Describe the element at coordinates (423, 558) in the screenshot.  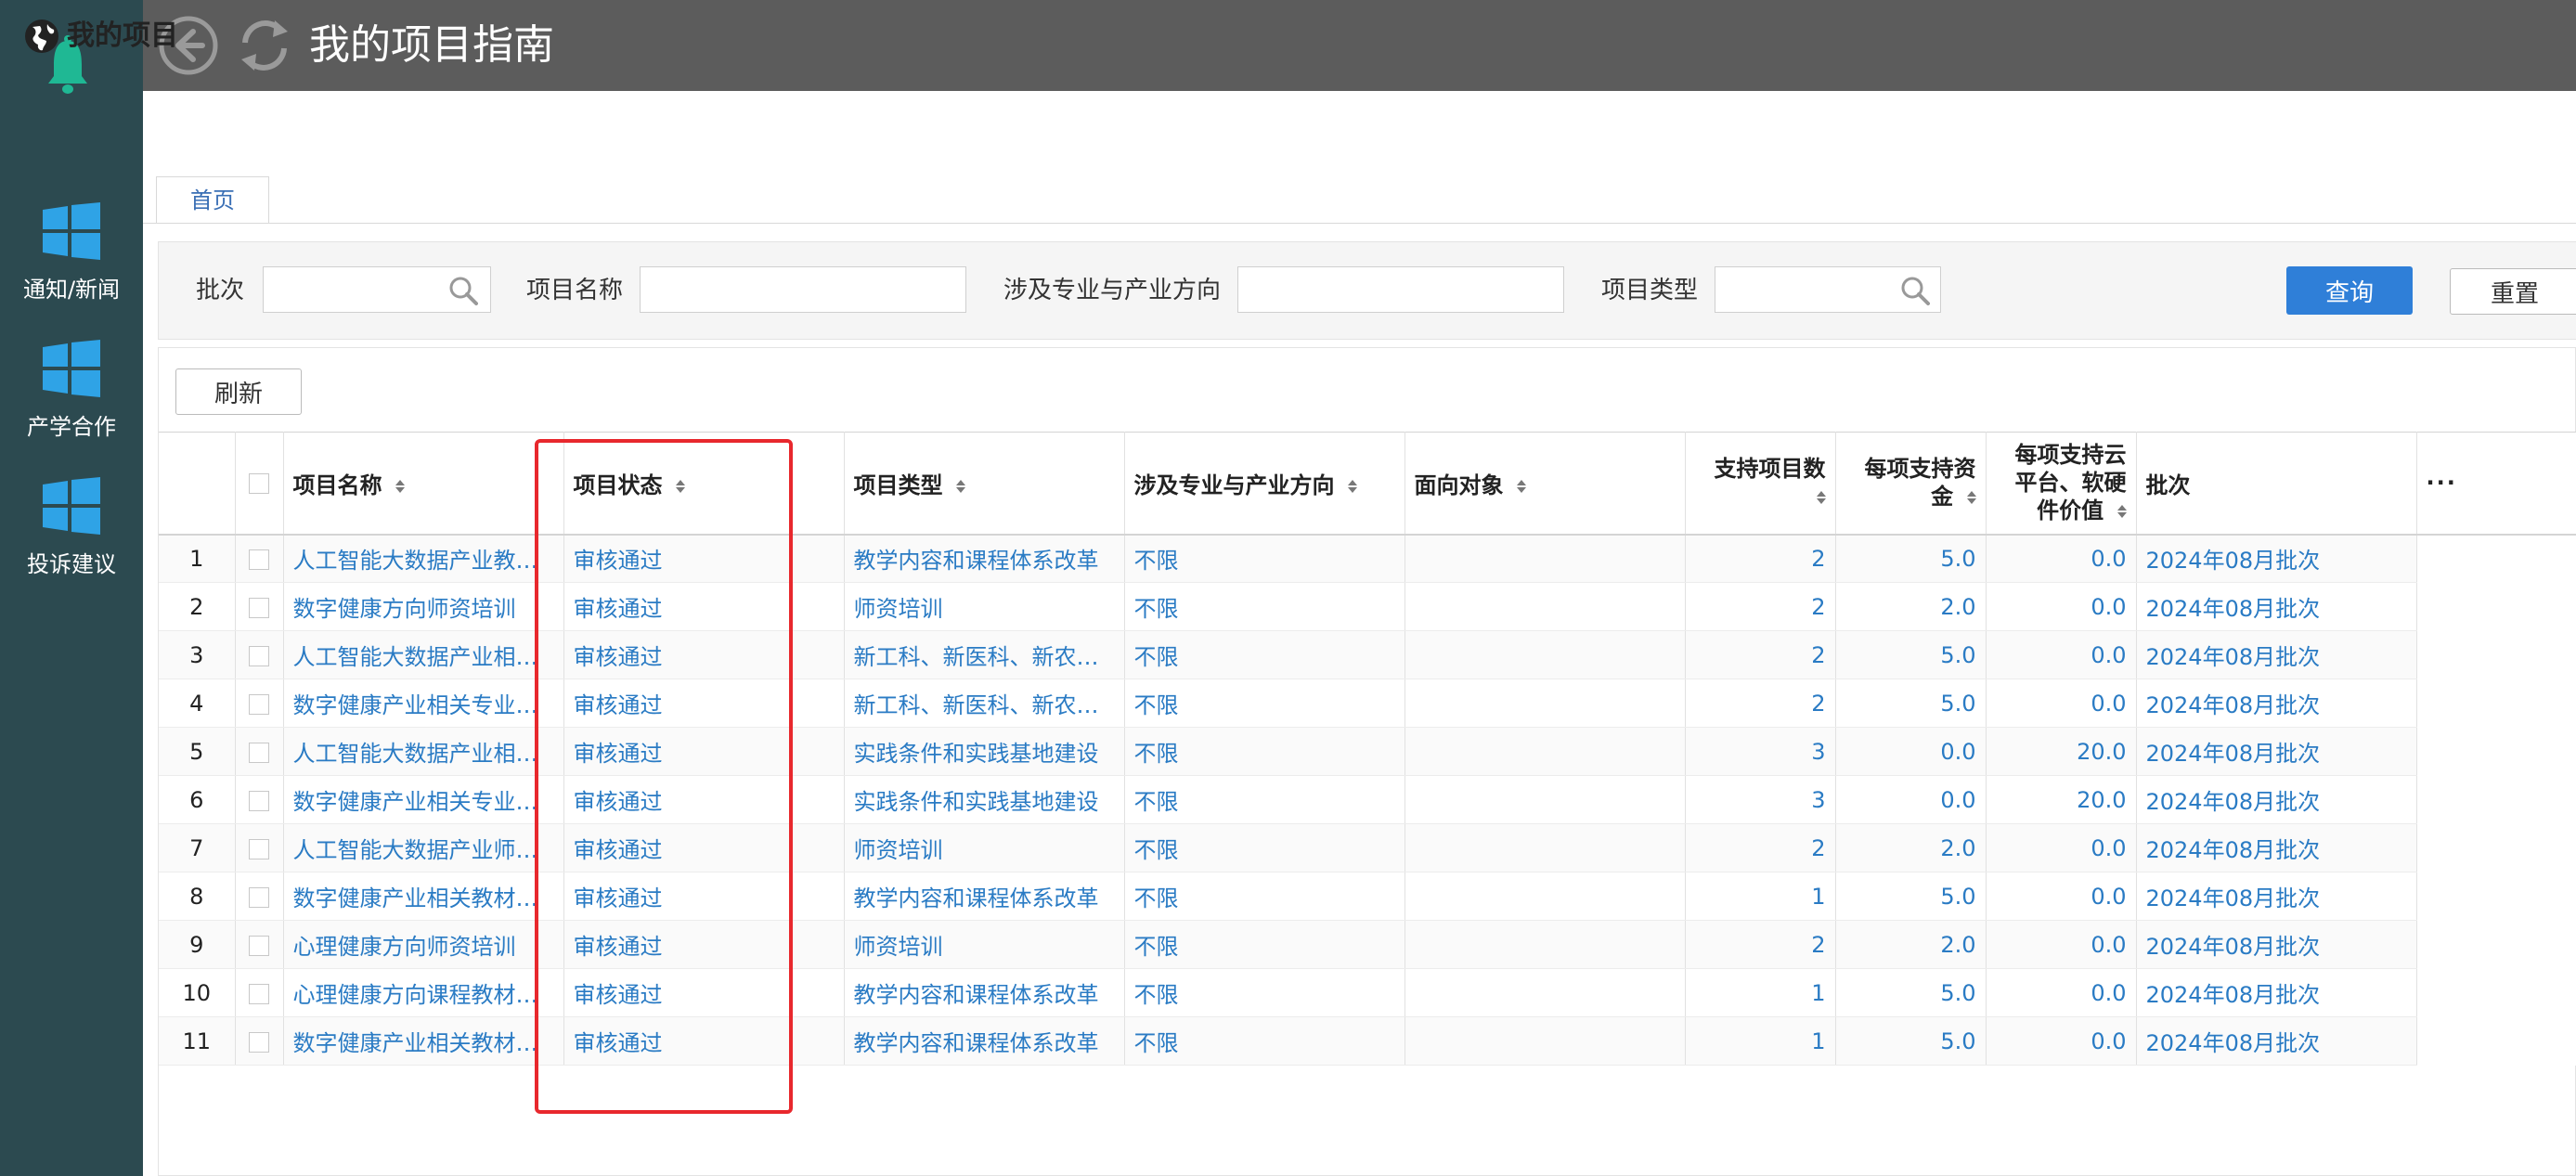
I see `cell-name: 人工智能大数据产业教材建设` at that location.